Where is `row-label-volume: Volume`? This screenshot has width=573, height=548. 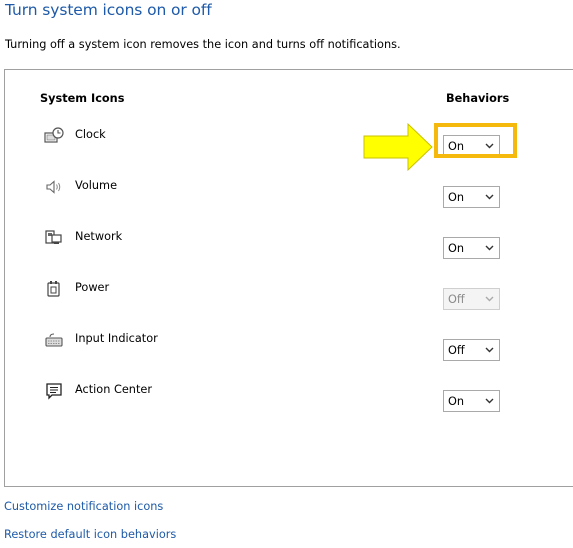 row-label-volume: Volume is located at coordinates (96, 185).